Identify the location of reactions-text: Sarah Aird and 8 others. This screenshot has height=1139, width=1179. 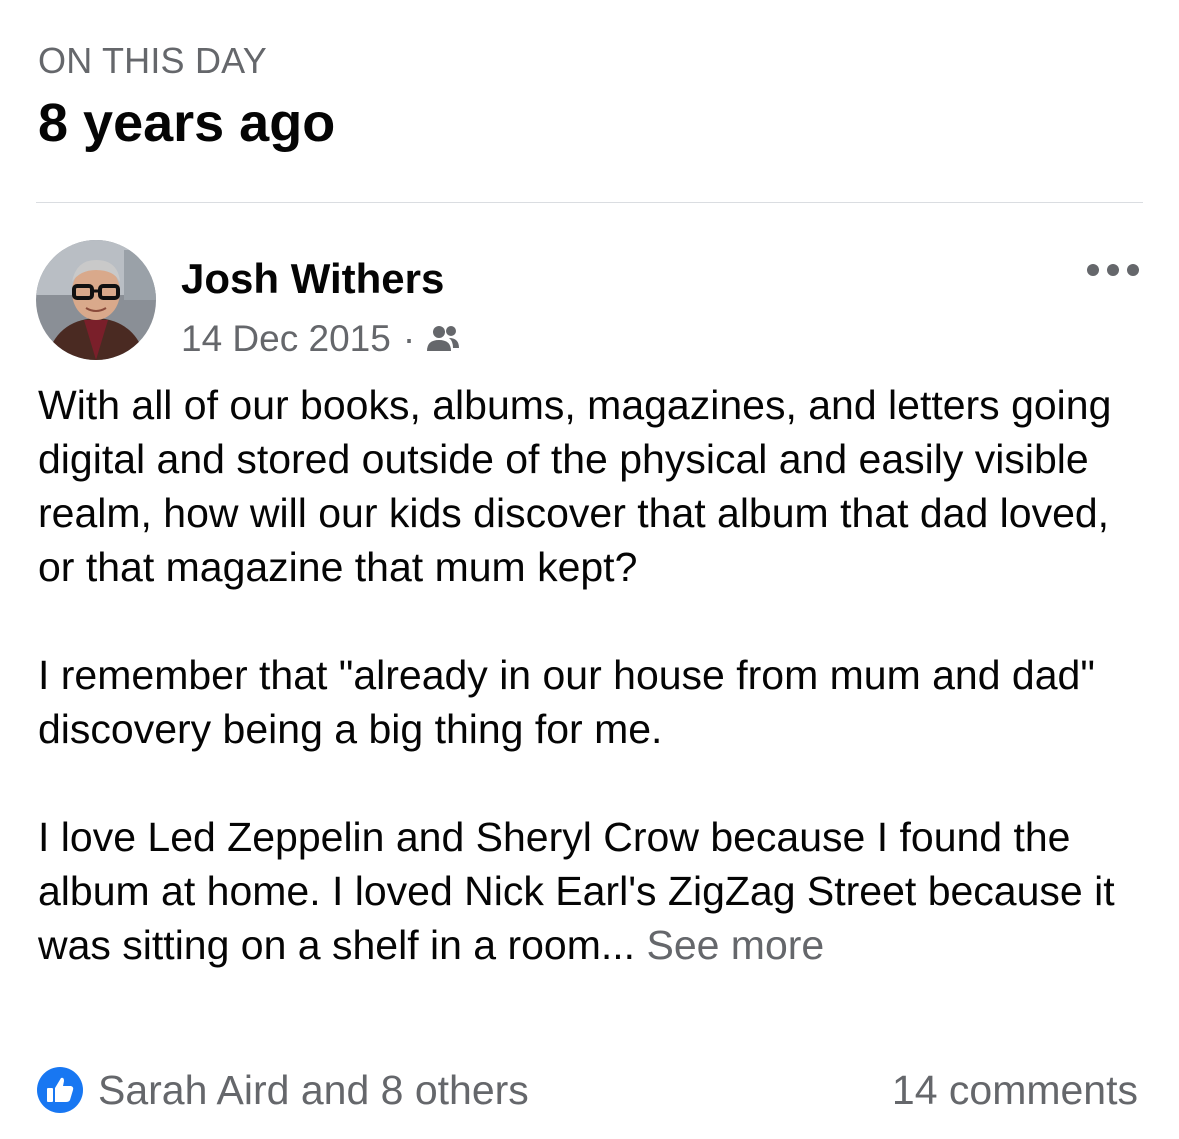
(313, 1090).